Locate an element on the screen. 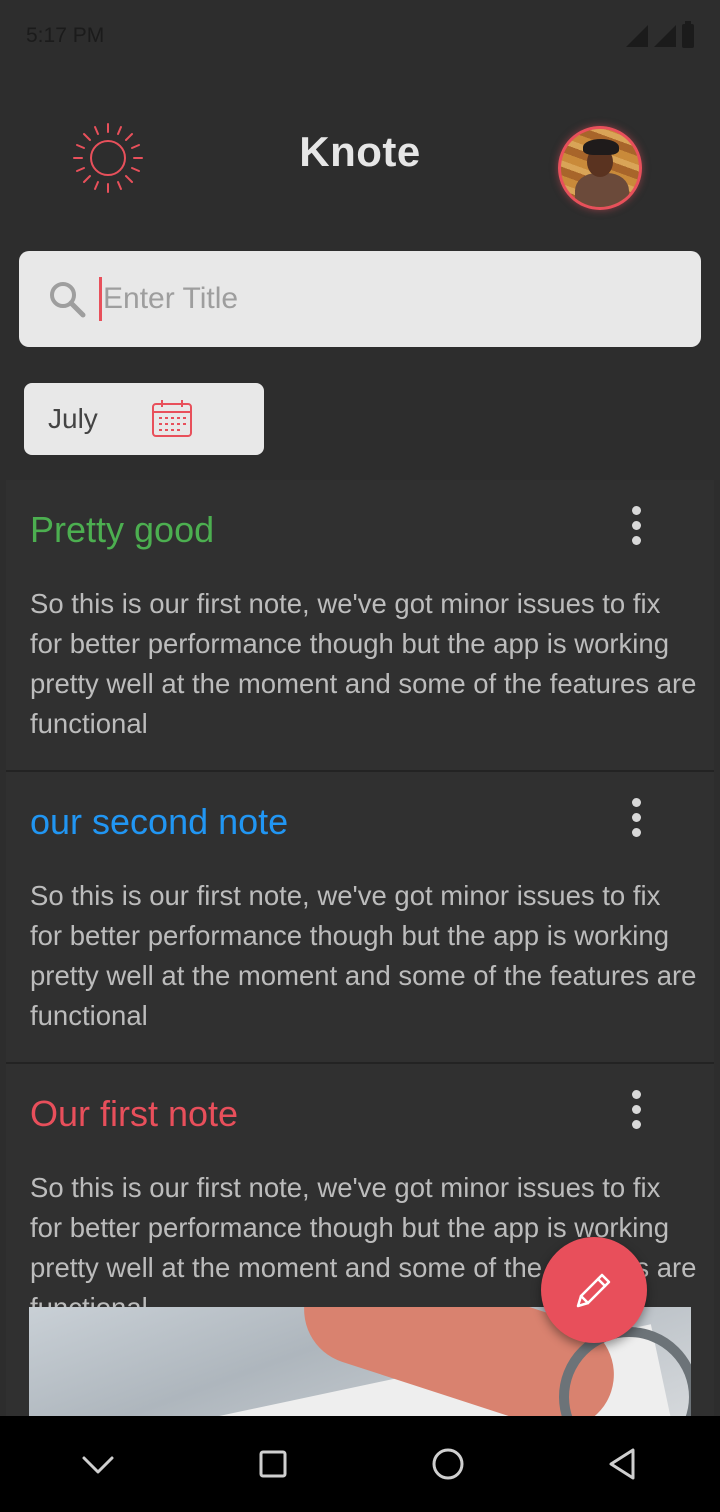 This screenshot has width=720, height=1512. status-time: 5:17 PM is located at coordinates (65, 35).